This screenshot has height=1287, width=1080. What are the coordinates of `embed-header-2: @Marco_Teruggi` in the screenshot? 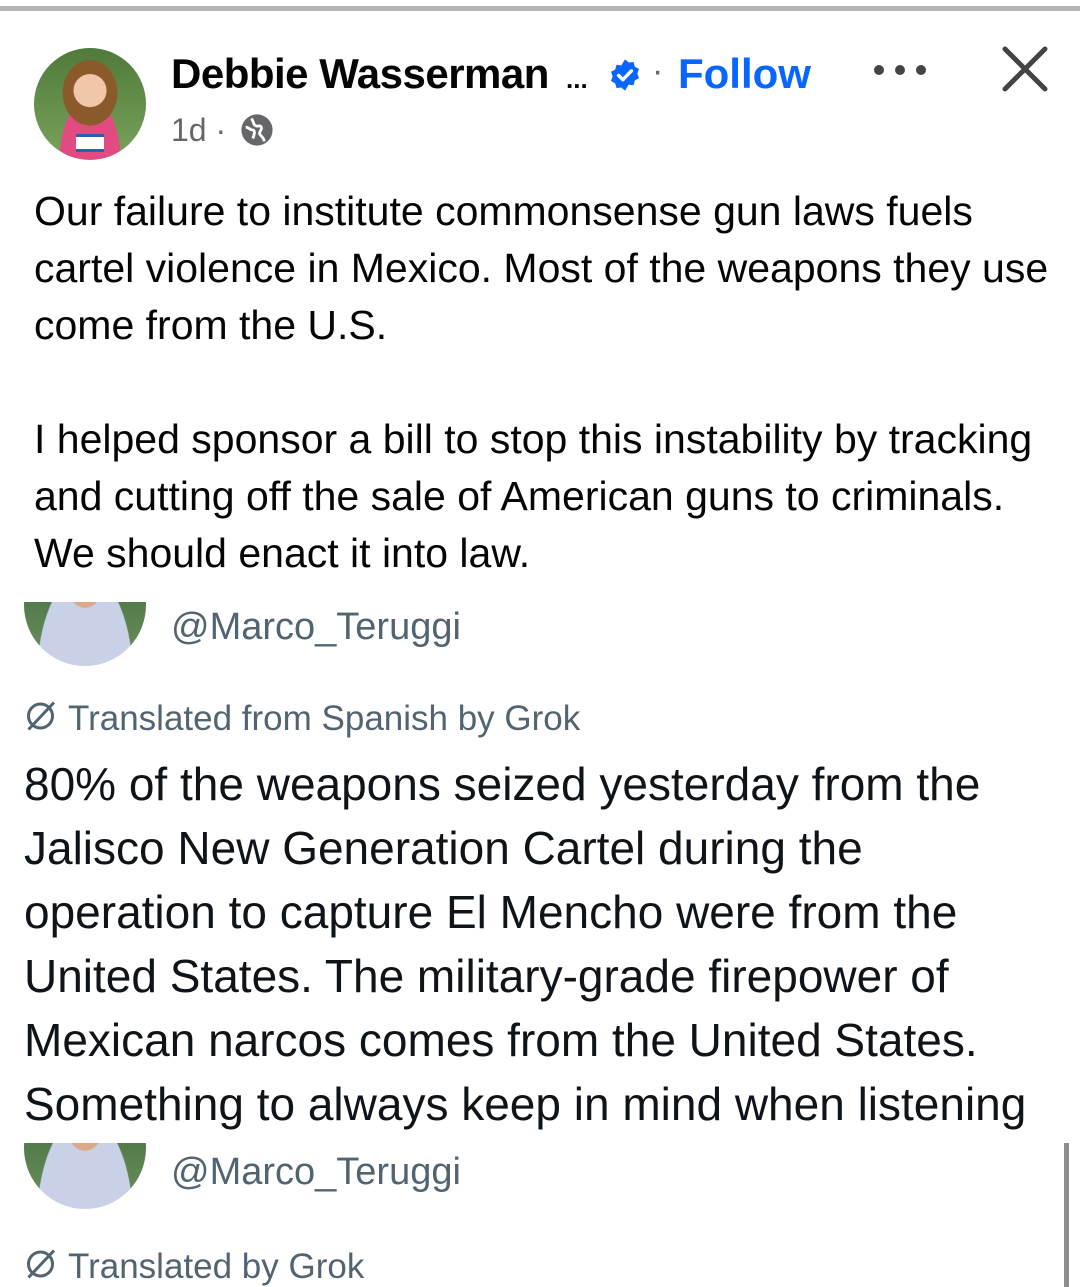 It's located at (540, 1179).